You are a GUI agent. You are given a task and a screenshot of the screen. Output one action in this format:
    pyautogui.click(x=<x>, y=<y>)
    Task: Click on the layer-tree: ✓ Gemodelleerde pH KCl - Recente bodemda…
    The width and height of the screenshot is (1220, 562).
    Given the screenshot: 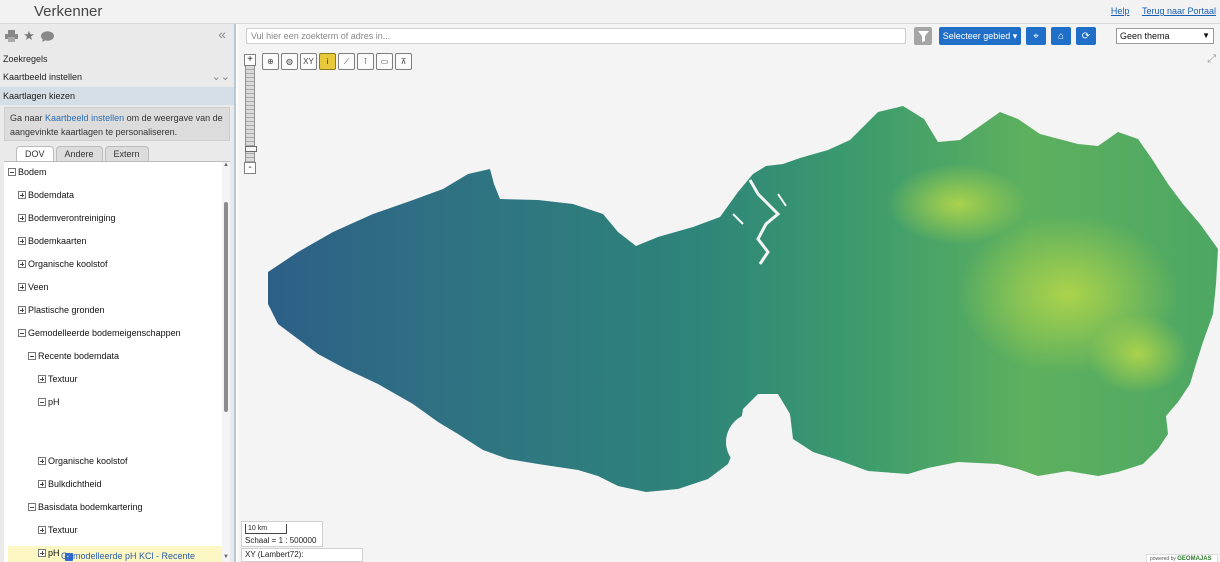 What is the action you would take?
    pyautogui.click(x=115, y=362)
    